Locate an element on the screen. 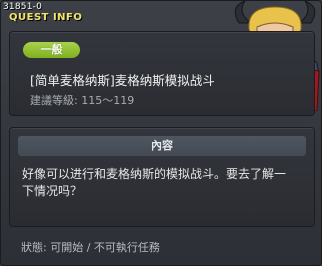 The image size is (322, 266). window-title: QUEST INFO is located at coordinates (46, 17).